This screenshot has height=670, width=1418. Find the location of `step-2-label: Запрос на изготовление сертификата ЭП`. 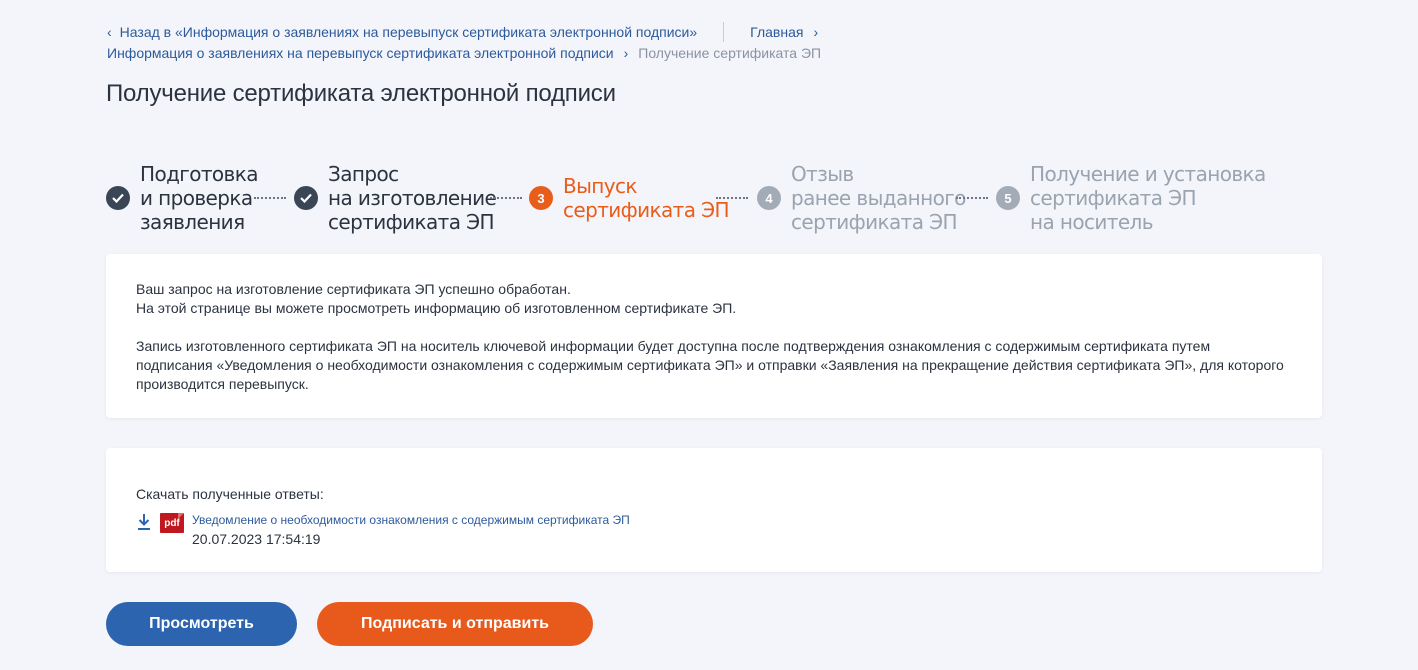

step-2-label: Запрос на изготовление сертификата ЭП is located at coordinates (412, 198).